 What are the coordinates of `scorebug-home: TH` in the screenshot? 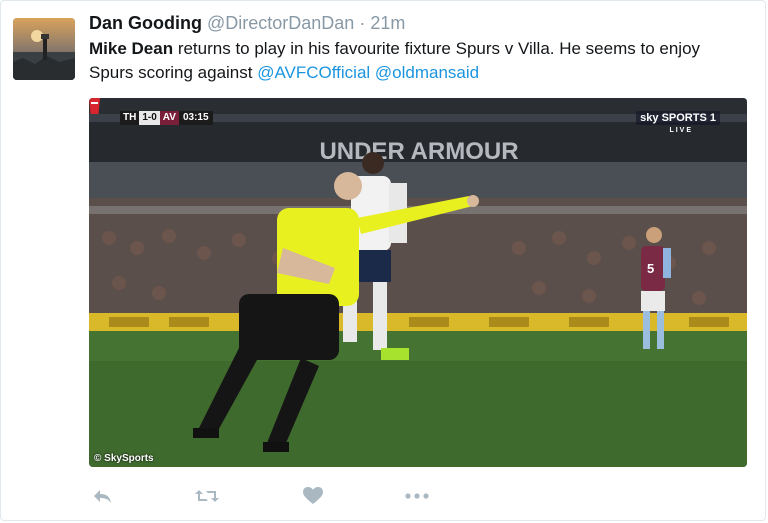 It's located at (130, 118).